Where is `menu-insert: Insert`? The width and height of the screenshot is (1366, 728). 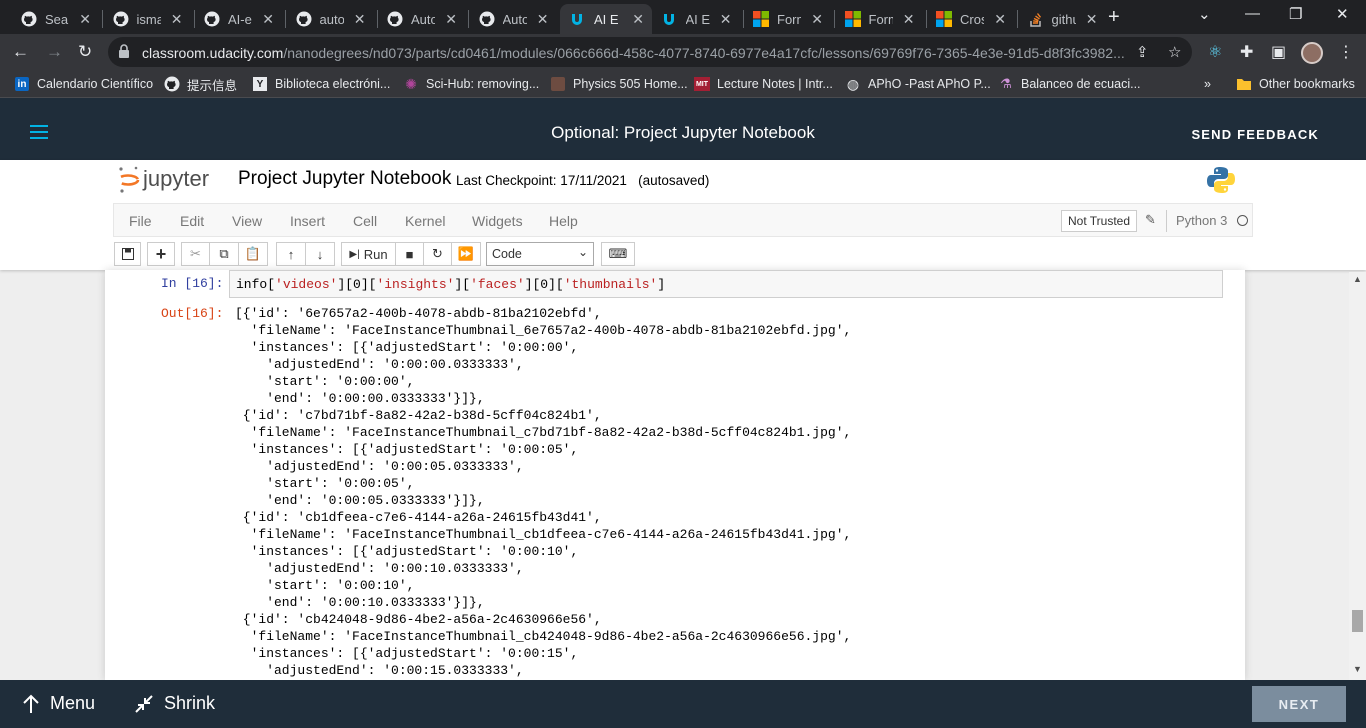 menu-insert: Insert is located at coordinates (307, 221).